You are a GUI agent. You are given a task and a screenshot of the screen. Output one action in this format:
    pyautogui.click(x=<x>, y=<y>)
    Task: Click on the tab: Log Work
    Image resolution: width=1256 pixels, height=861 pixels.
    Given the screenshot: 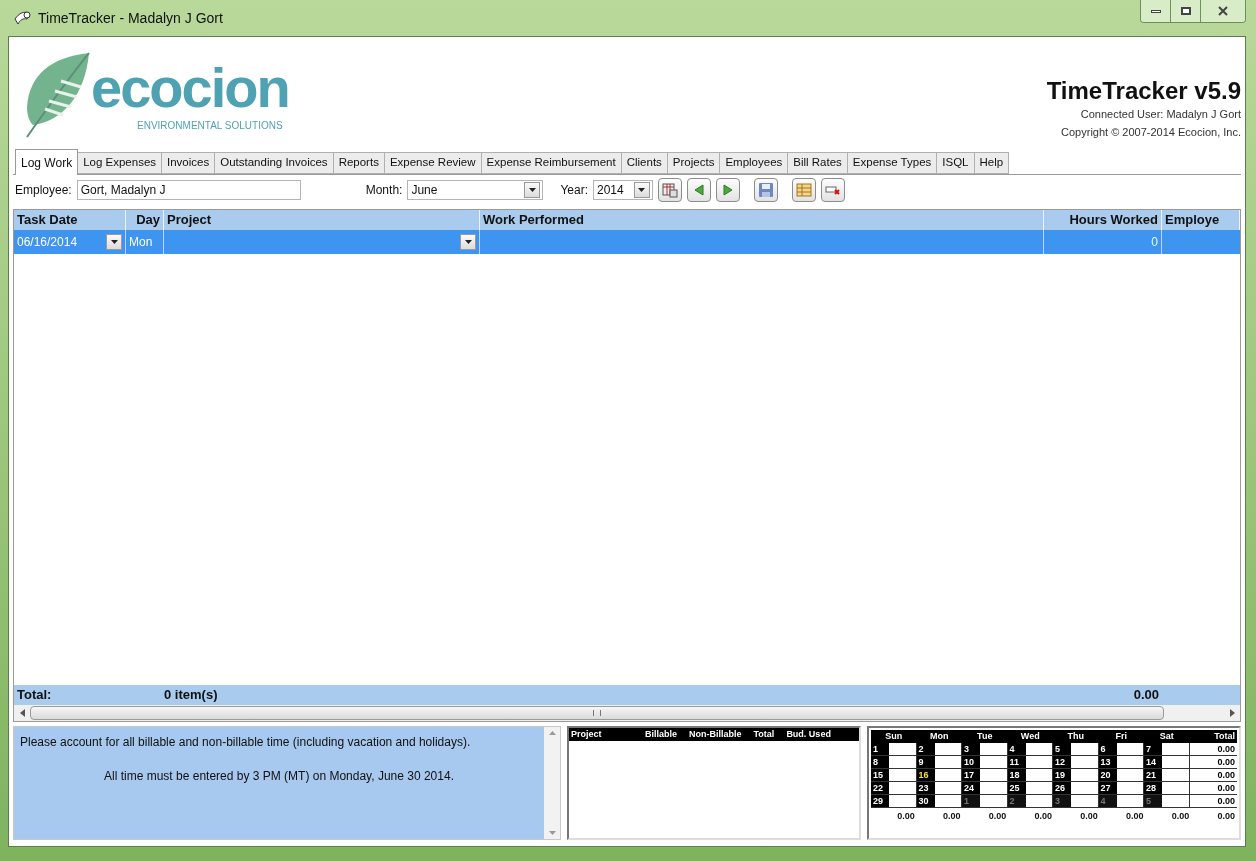 What is the action you would take?
    pyautogui.click(x=47, y=162)
    